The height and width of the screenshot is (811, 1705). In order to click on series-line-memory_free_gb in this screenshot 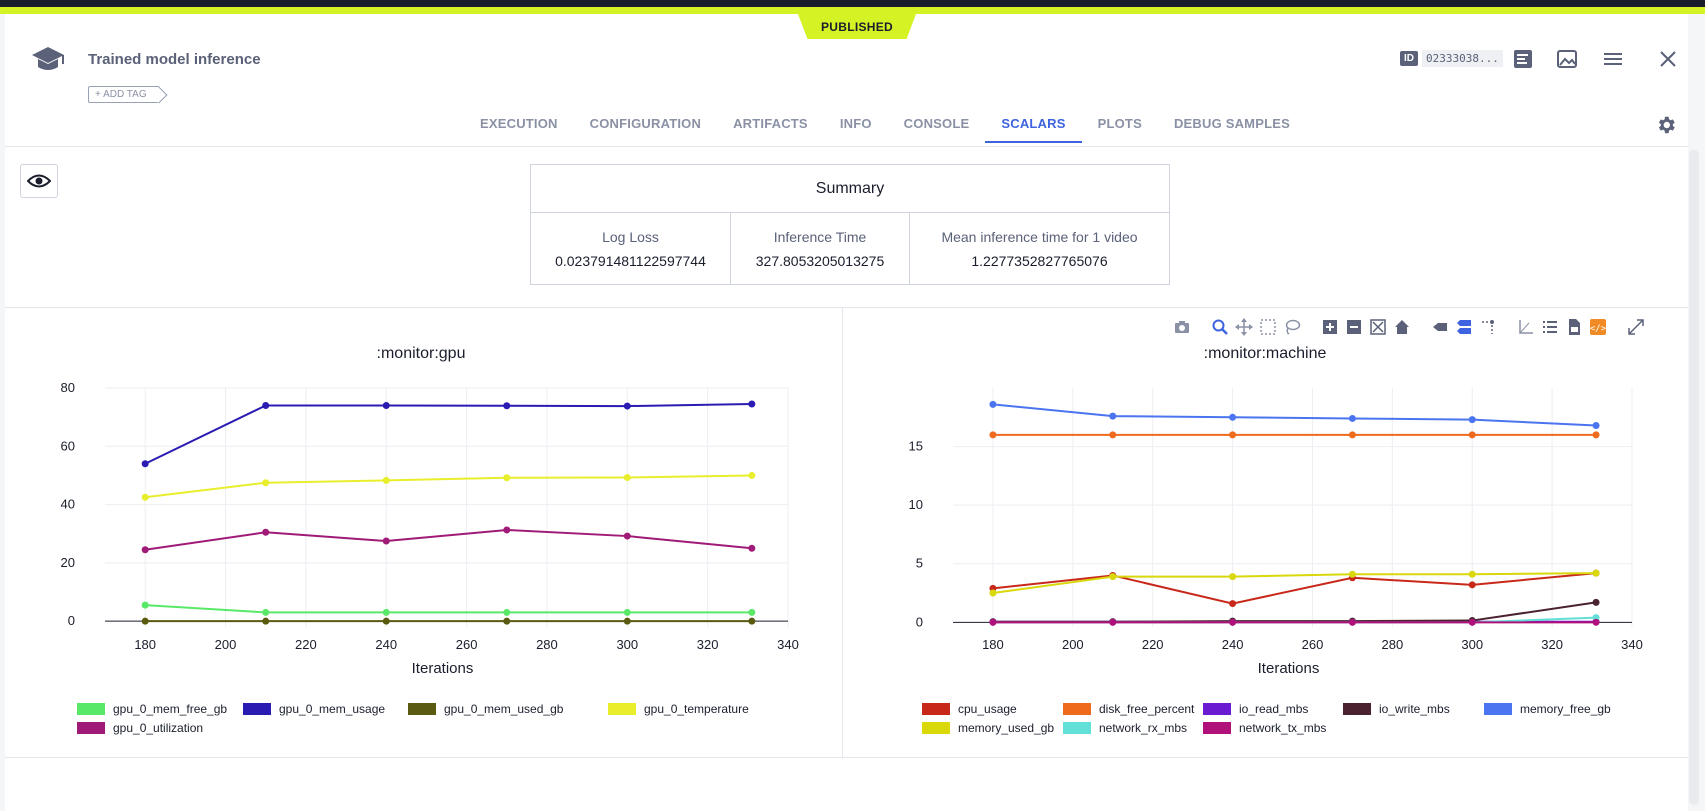, I will do `click(1294, 415)`.